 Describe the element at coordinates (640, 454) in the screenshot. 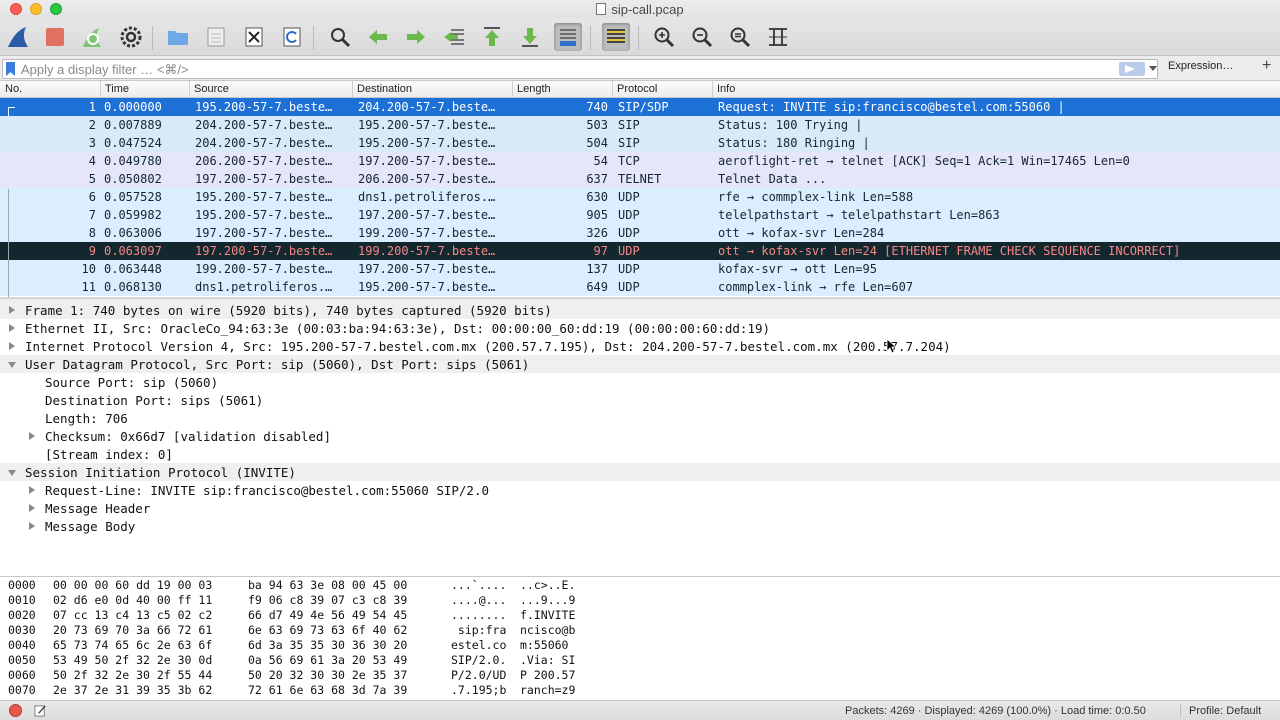

I see `detail-tree-item: [Stream index: 0]` at that location.